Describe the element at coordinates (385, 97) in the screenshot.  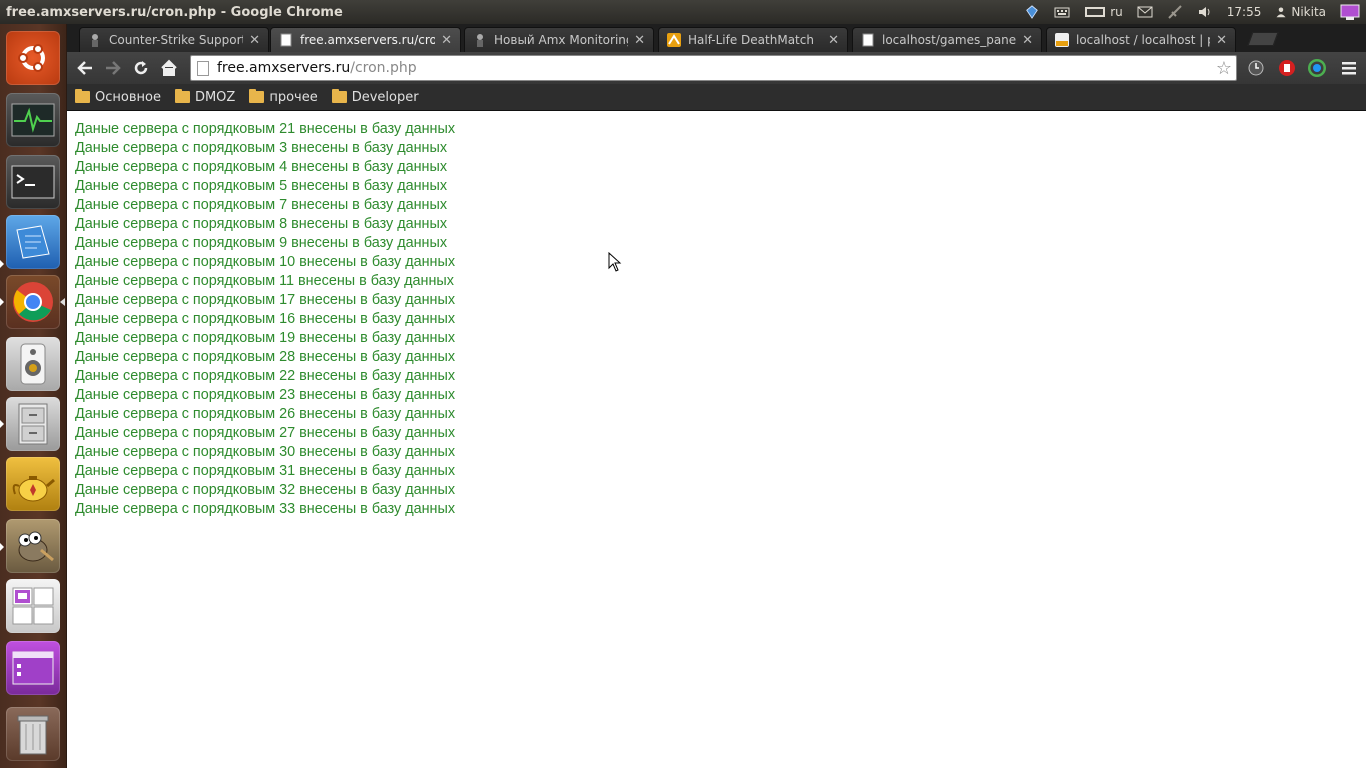
I see `bookmark-label: Developer` at that location.